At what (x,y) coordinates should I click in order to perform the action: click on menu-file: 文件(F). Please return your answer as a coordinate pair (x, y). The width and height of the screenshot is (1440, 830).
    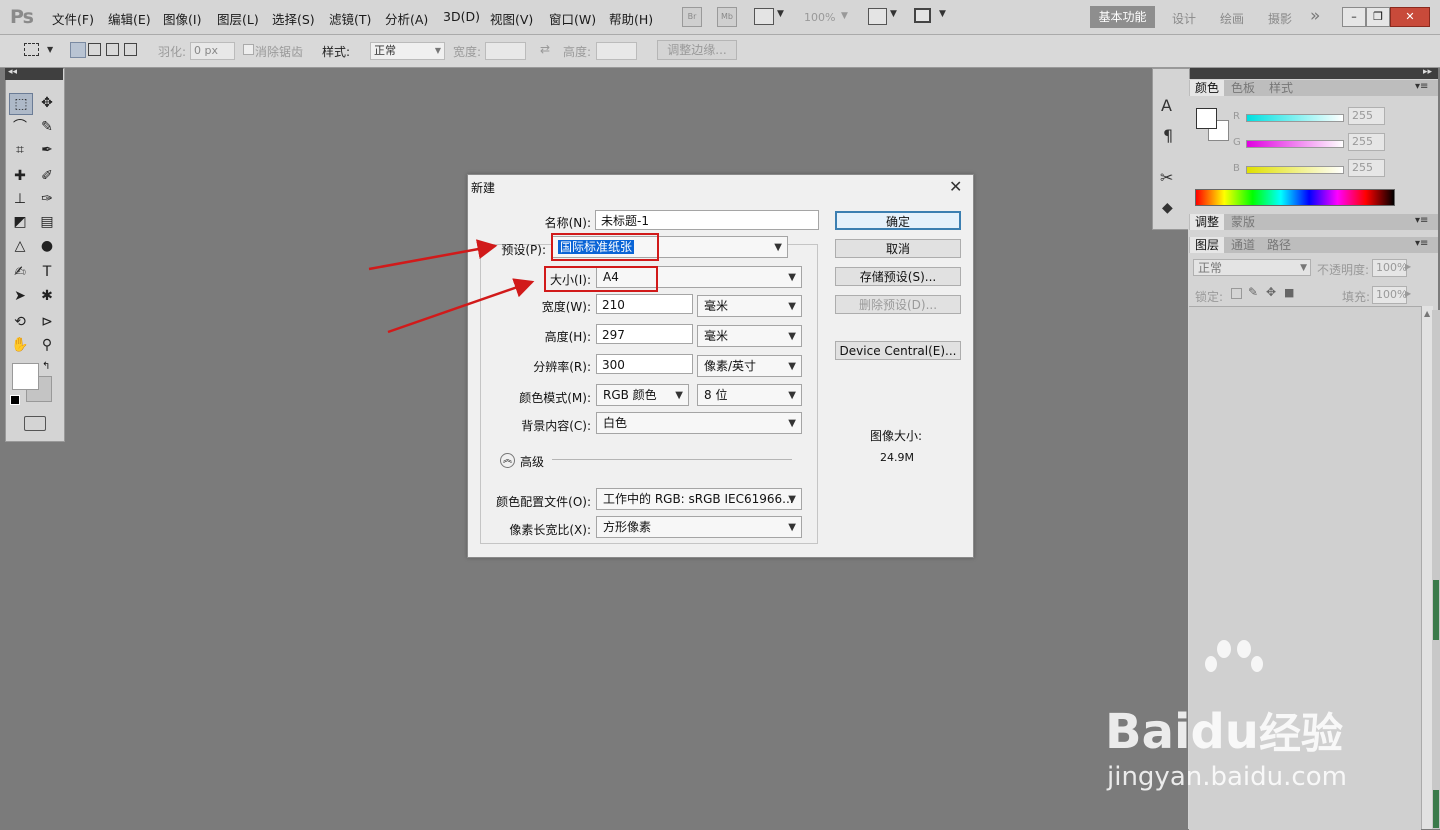
    Looking at the image, I should click on (73, 18).